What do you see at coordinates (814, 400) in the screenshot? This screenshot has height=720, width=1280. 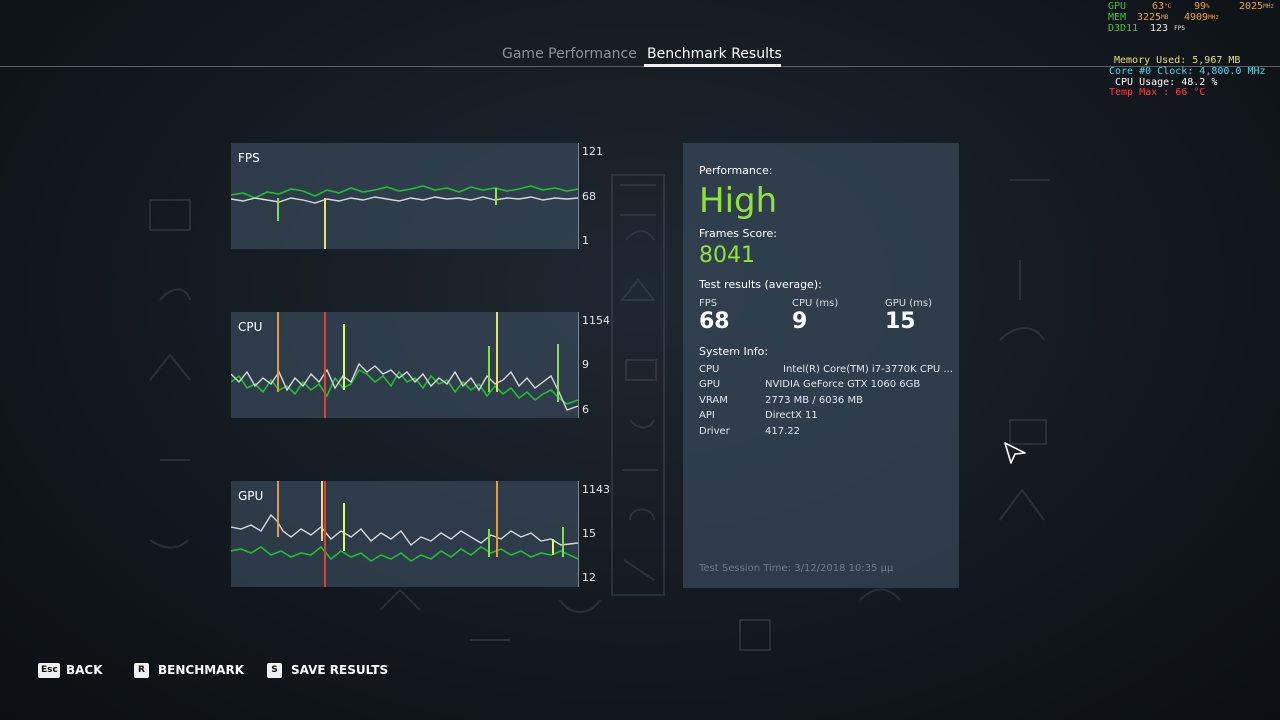 I see `sysinfo-vram-value: 2773 MB / 6036 MB` at bounding box center [814, 400].